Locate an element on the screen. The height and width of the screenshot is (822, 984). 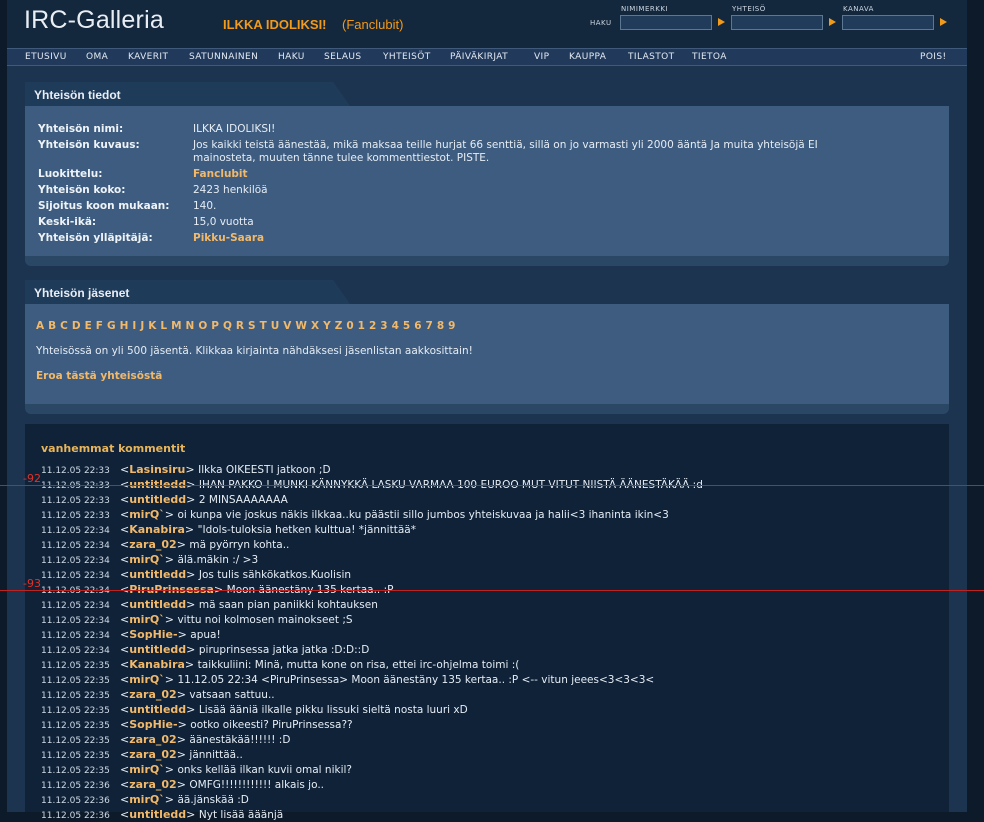
alphabet-links: ABCDEFGHIJKLMNOPQRSTUVWXYZ0123456789 is located at coordinates (247, 326).